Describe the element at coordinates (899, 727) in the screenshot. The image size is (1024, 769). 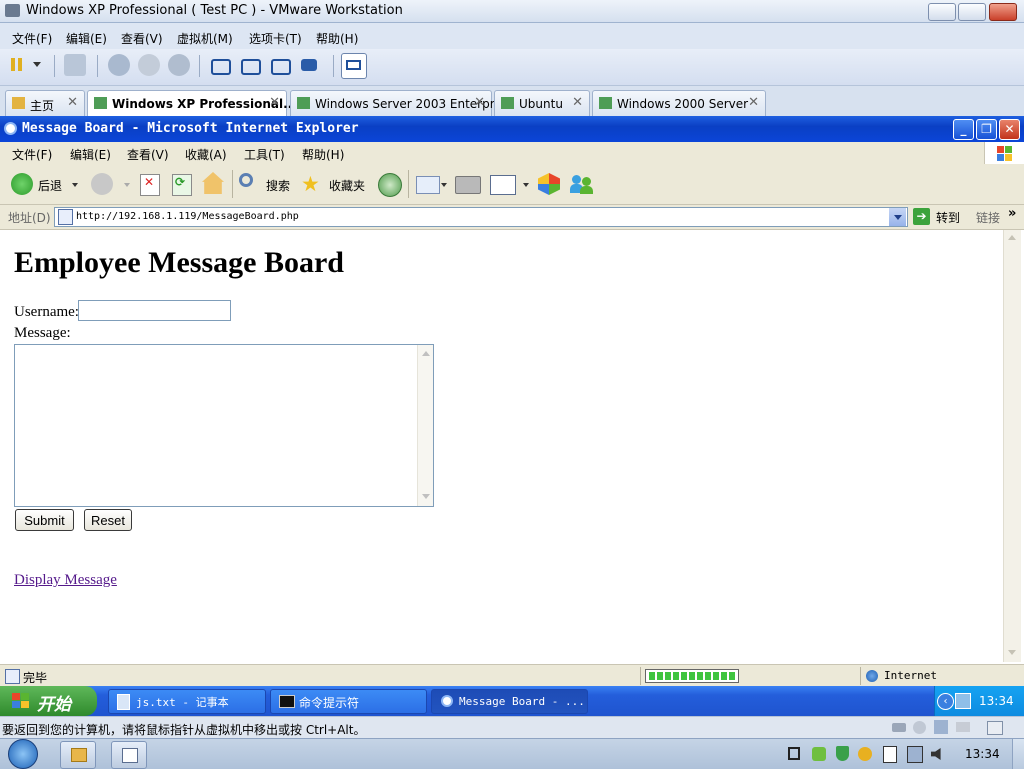
I see `hard-disk-icon` at that location.